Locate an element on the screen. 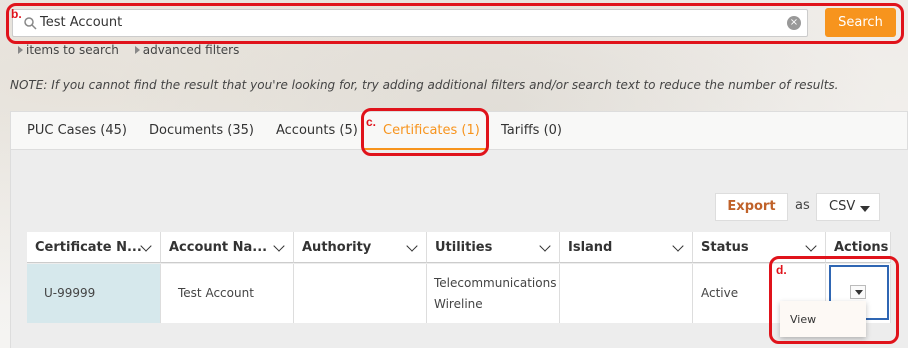  annotation-box-certificates is located at coordinates (425, 132).